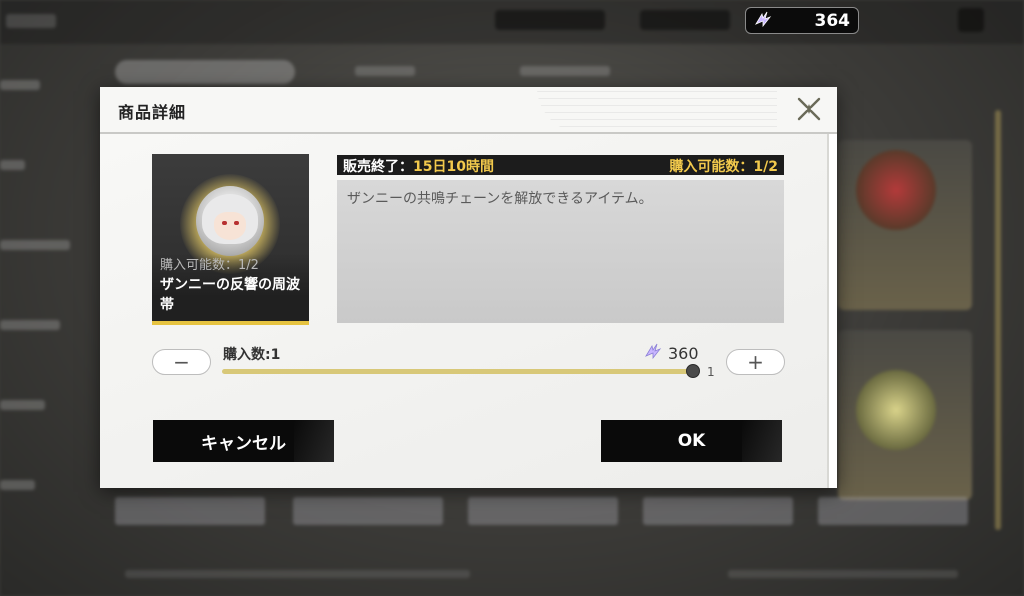 Image resolution: width=1024 pixels, height=596 pixels. I want to click on ok-label: OK, so click(691, 441).